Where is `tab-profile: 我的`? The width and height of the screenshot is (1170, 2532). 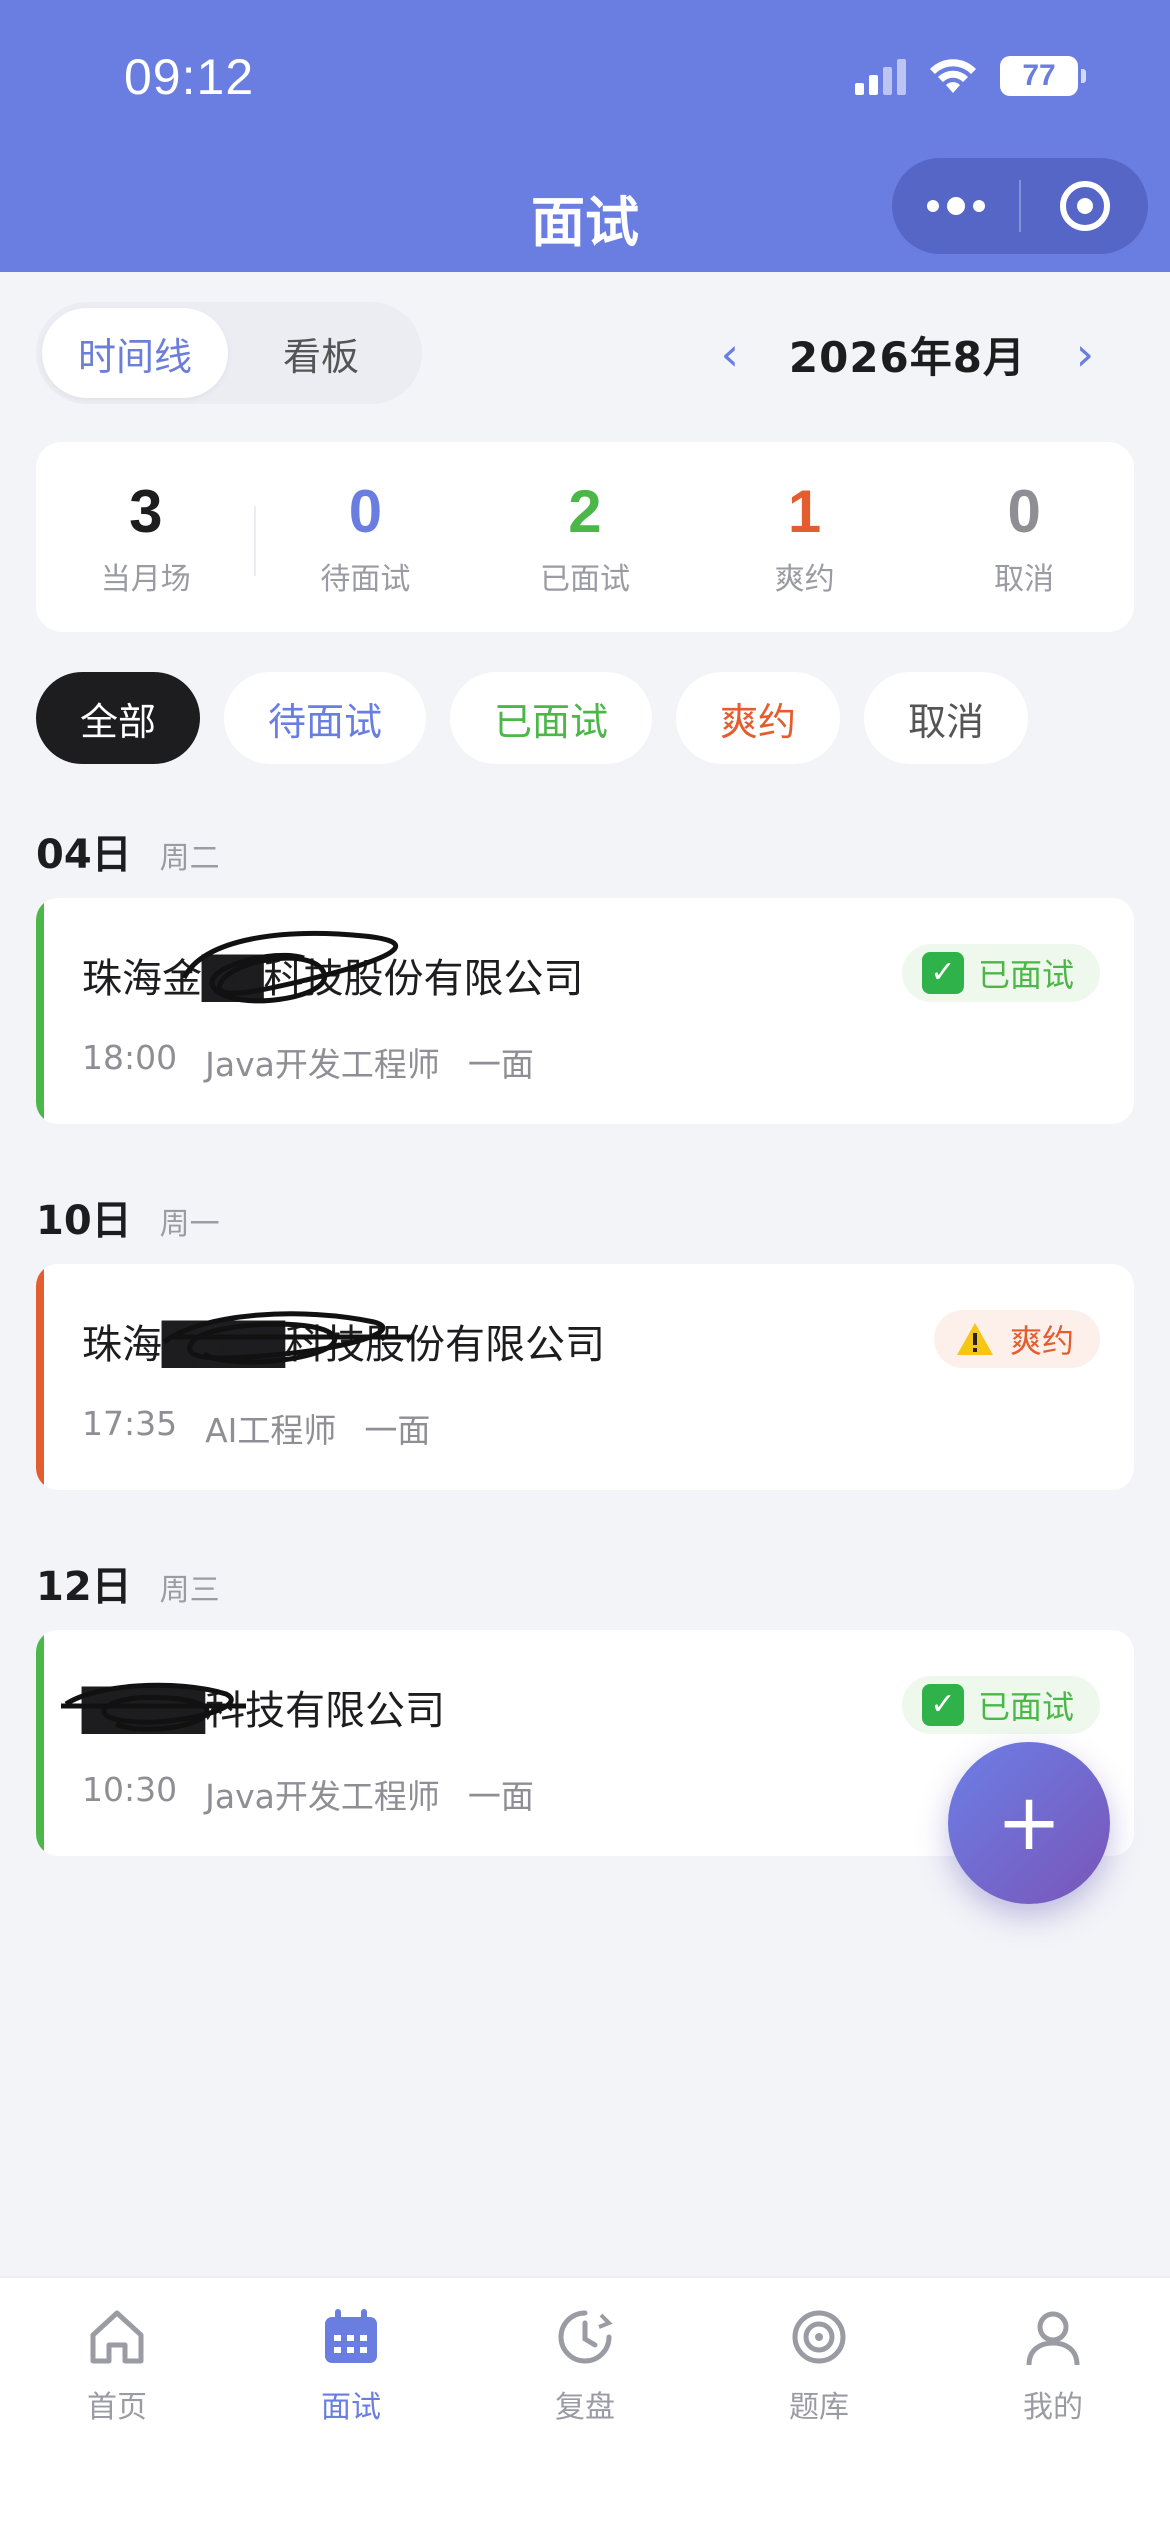 tab-profile: 我的 is located at coordinates (1053, 2405).